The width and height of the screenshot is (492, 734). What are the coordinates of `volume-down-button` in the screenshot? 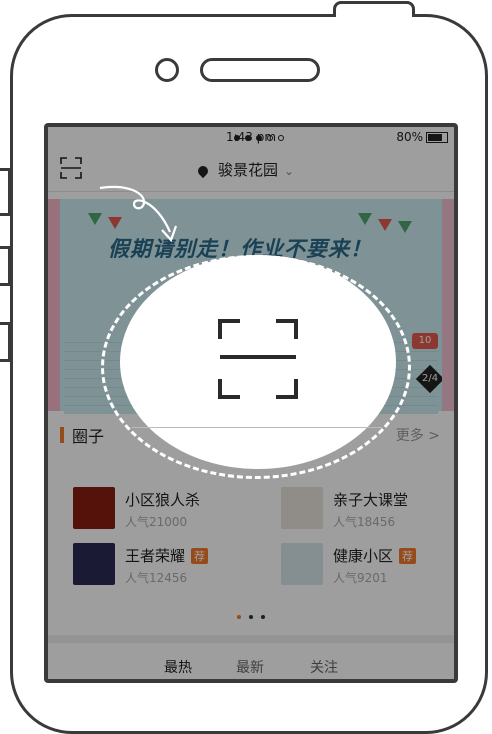 It's located at (5, 342).